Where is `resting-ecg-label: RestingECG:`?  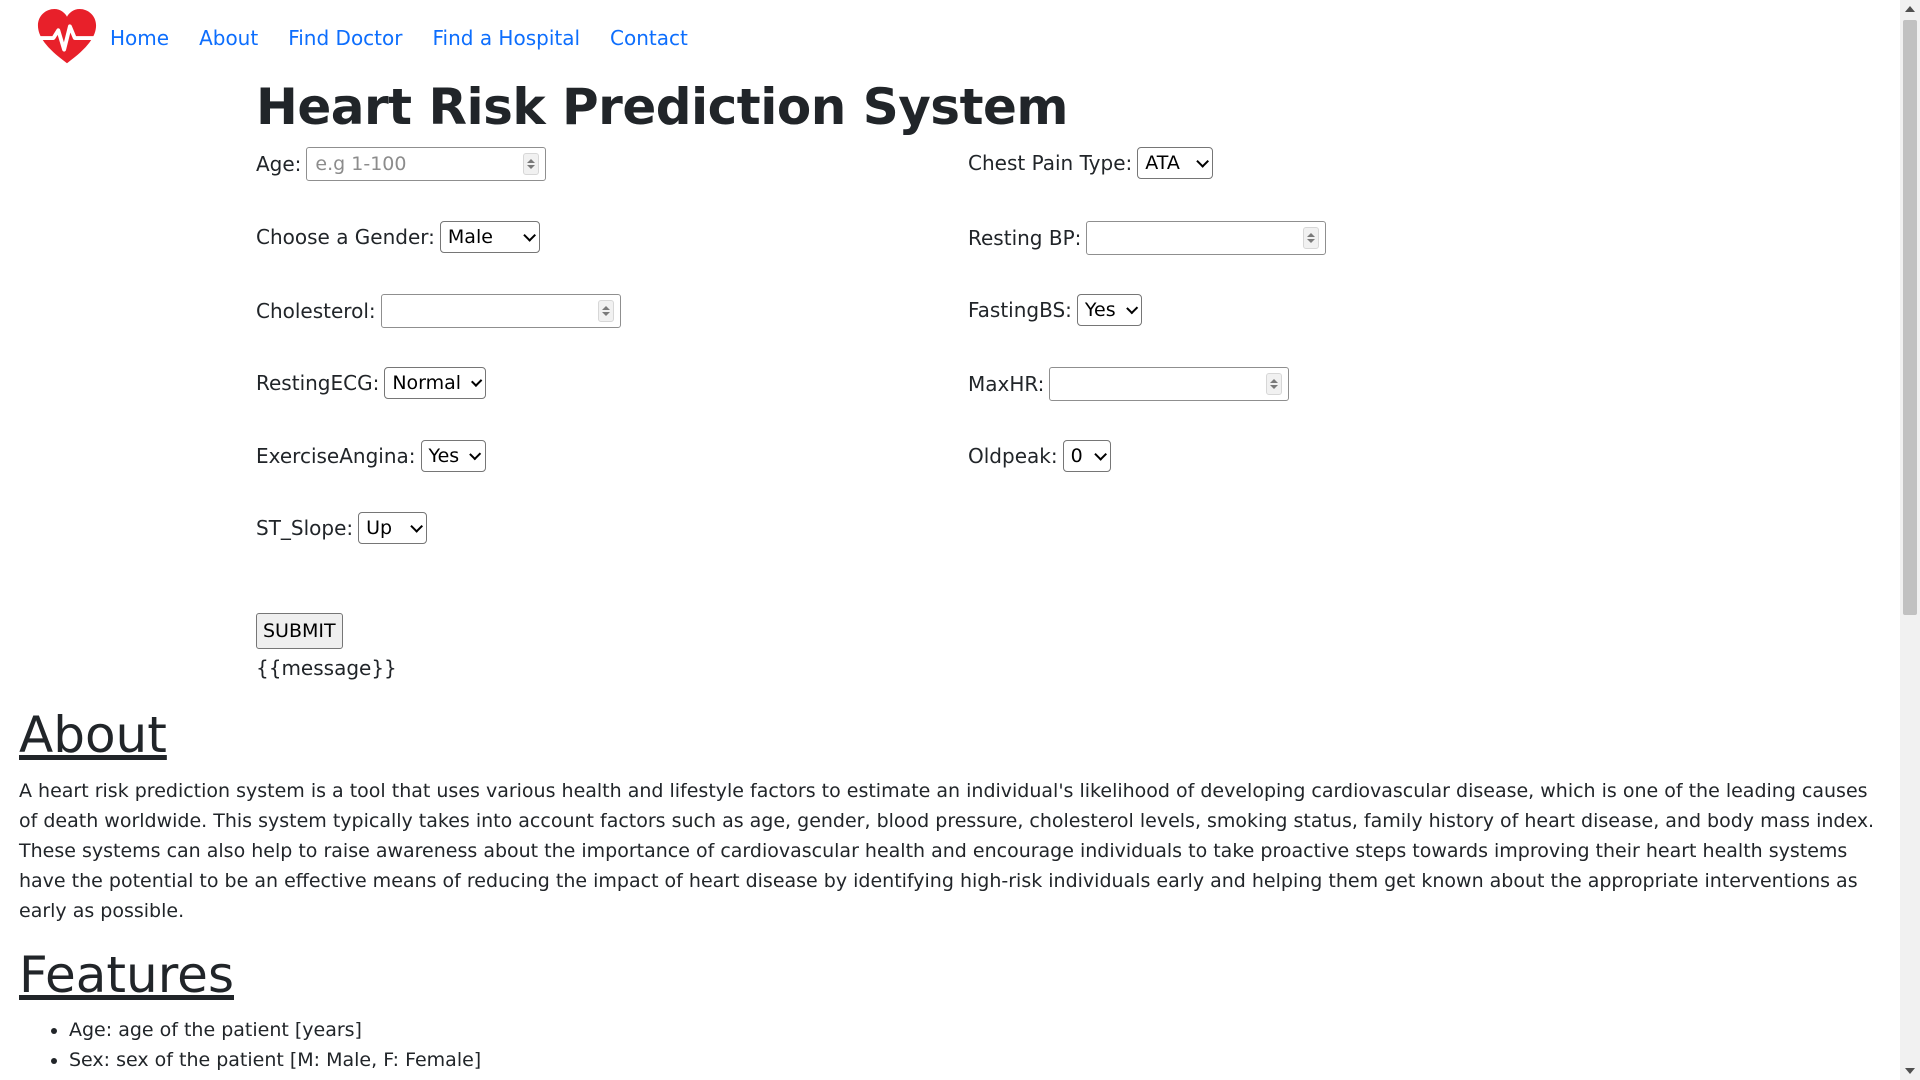
resting-ecg-label: RestingECG: is located at coordinates (318, 383).